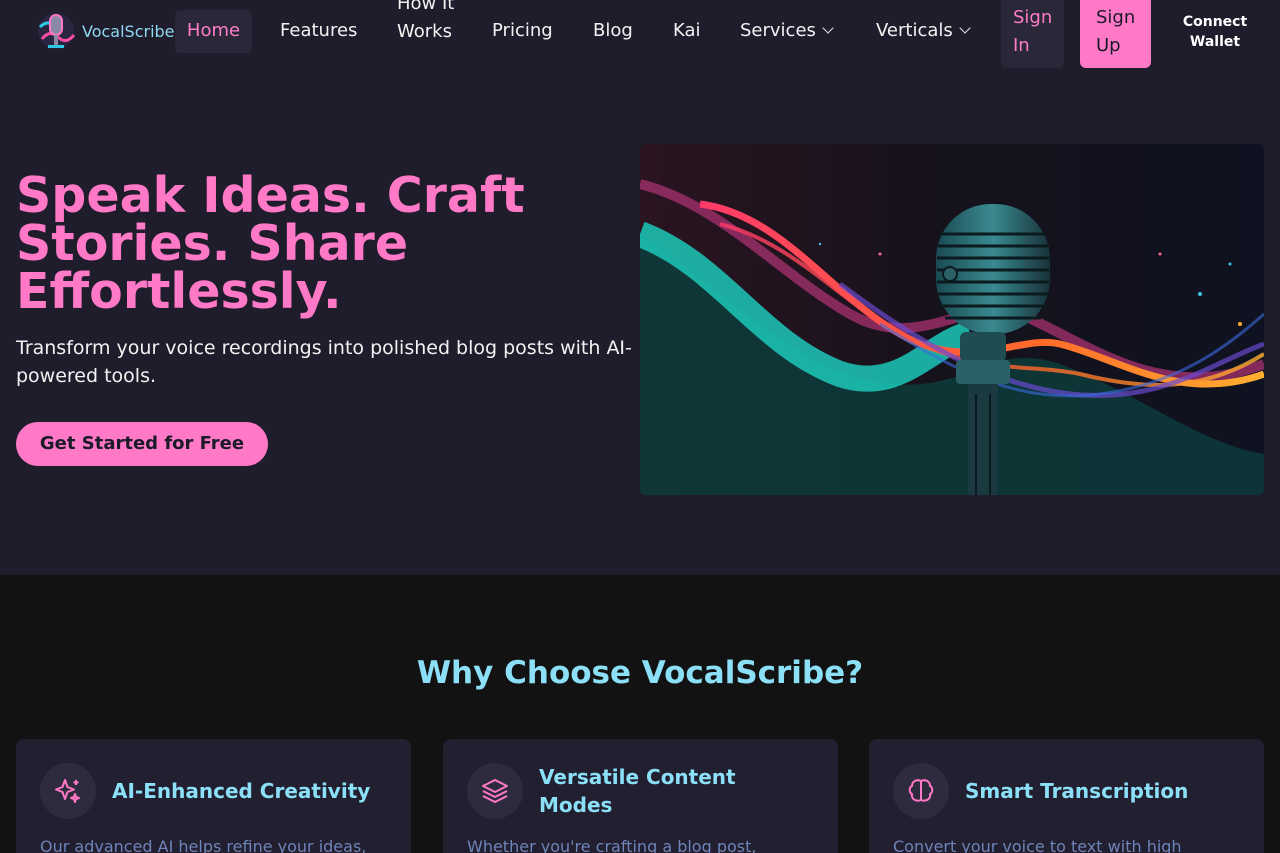 The width and height of the screenshot is (1280, 853). Describe the element at coordinates (57, 31) in the screenshot. I see `microphone-logo-icon` at that location.